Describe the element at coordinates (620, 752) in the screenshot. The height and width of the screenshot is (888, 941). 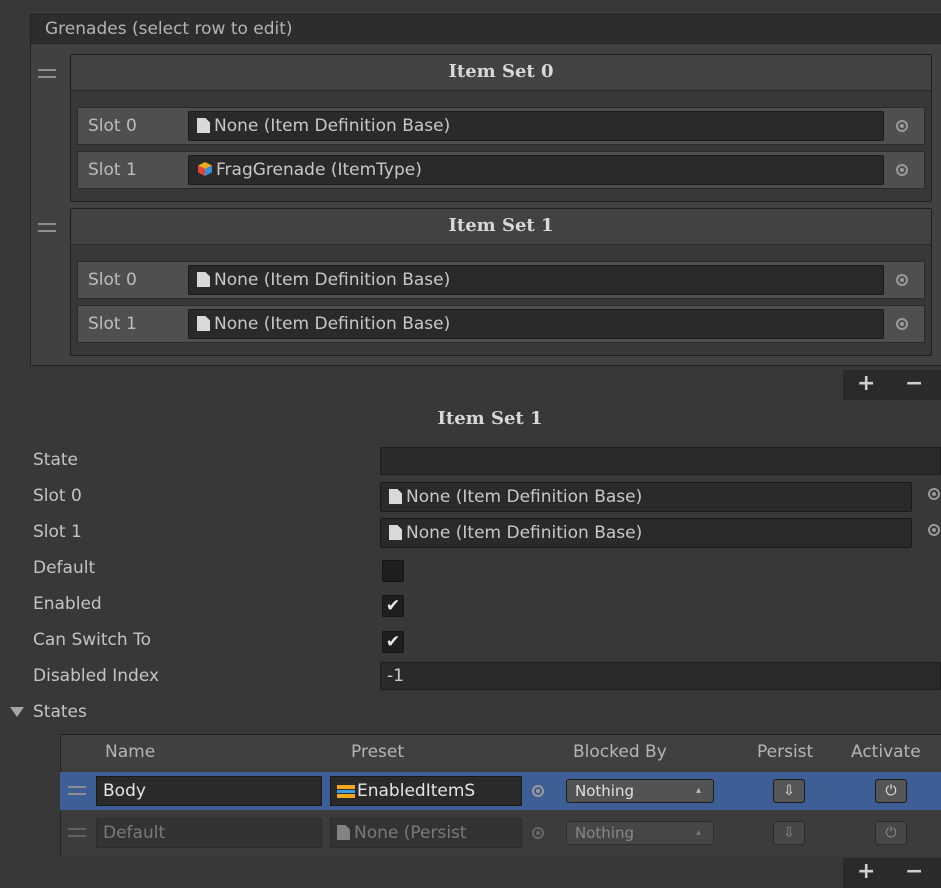
I see `column-blocked-by: Blocked By` at that location.